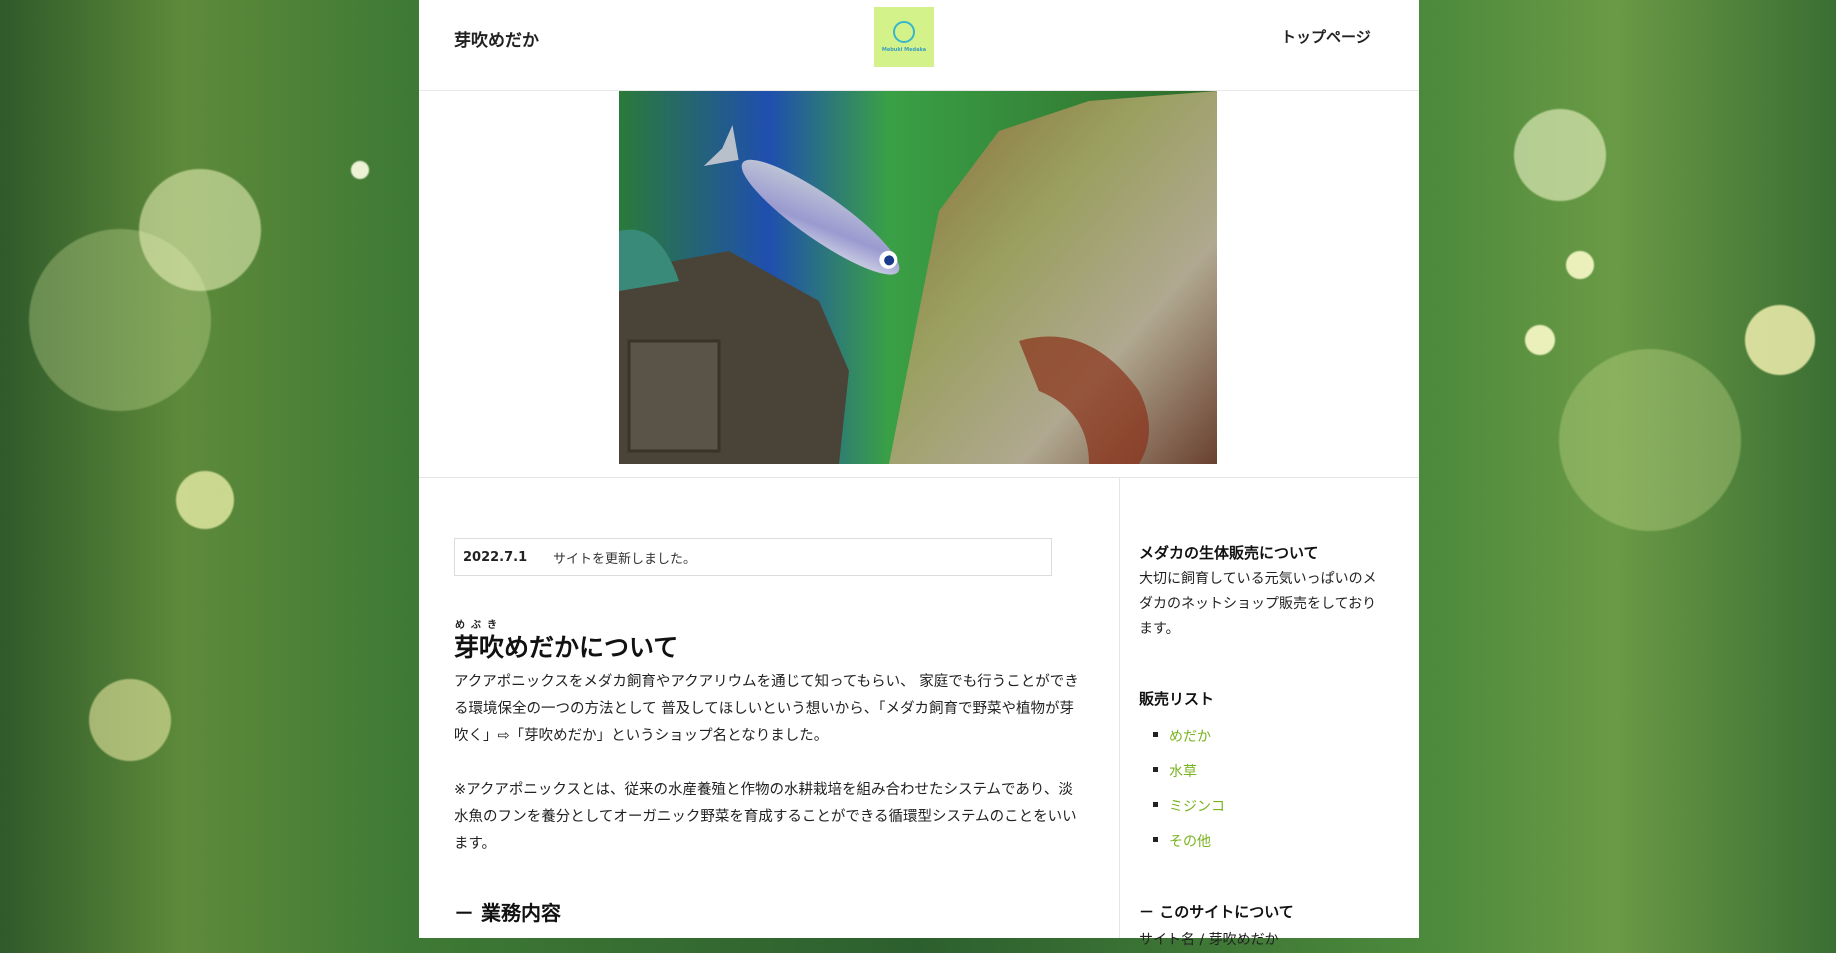 The height and width of the screenshot is (953, 1836). Describe the element at coordinates (1182, 848) in the screenshot. I see `sales-list-item-other: その他` at that location.